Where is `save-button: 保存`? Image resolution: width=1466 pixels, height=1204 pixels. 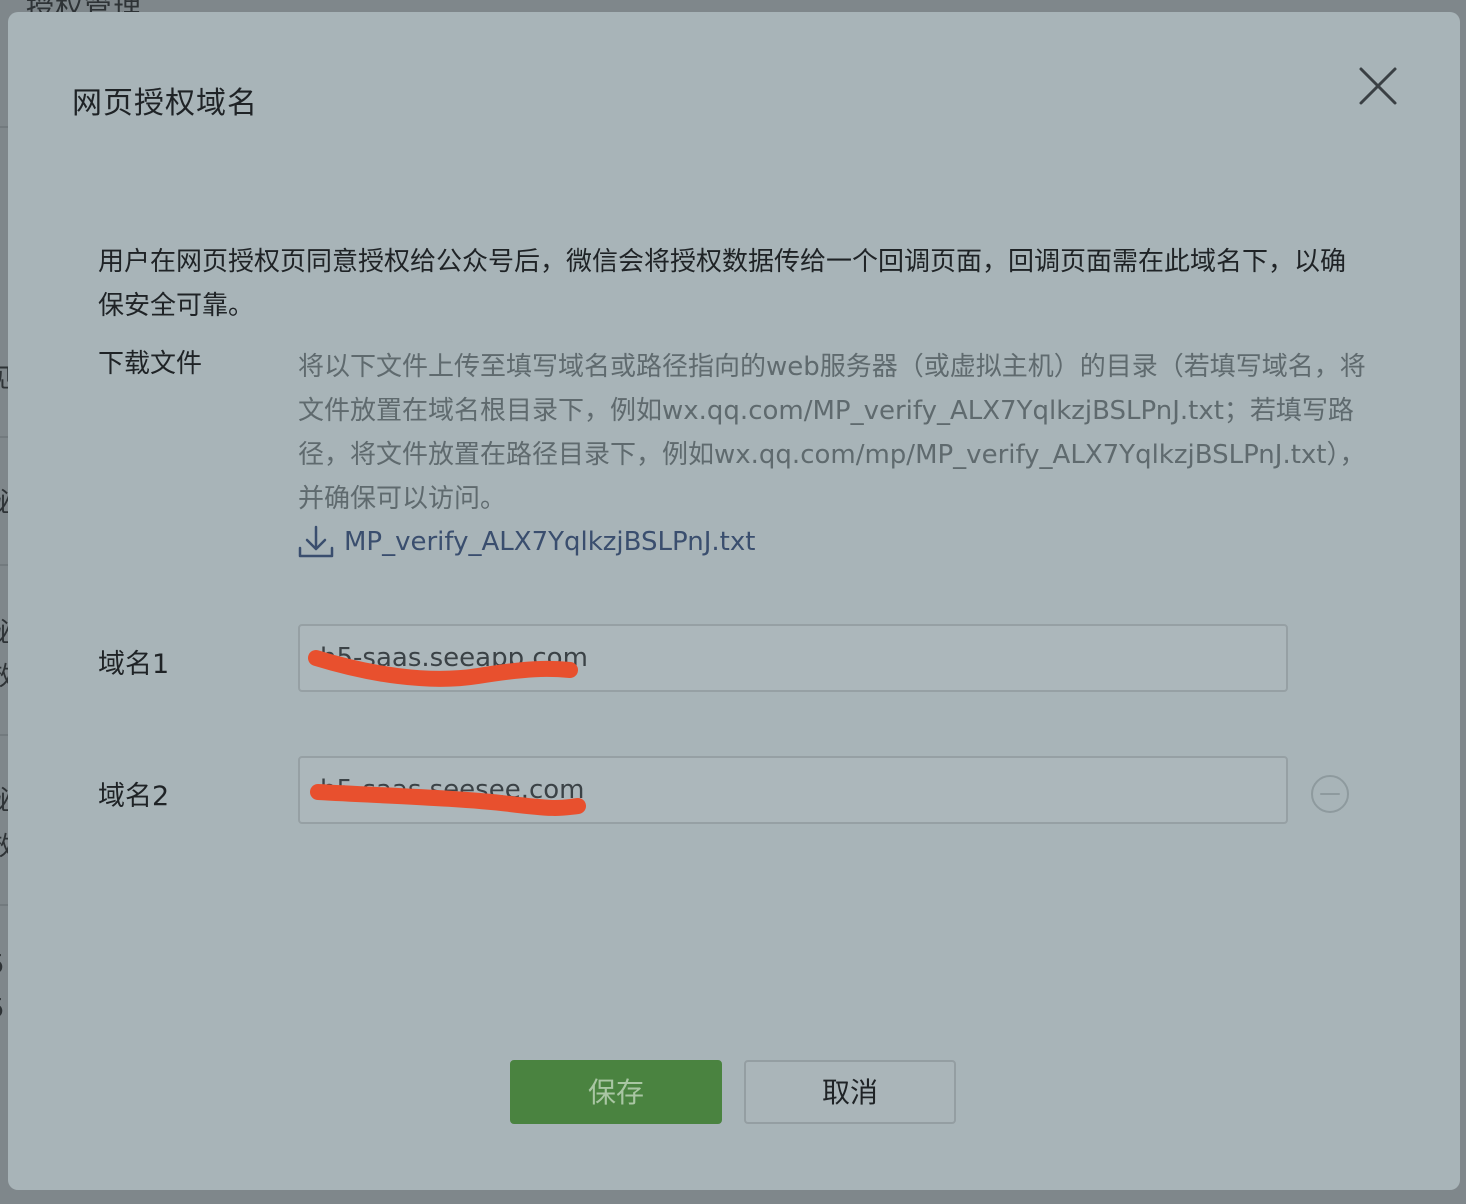
save-button: 保存 is located at coordinates (616, 1092).